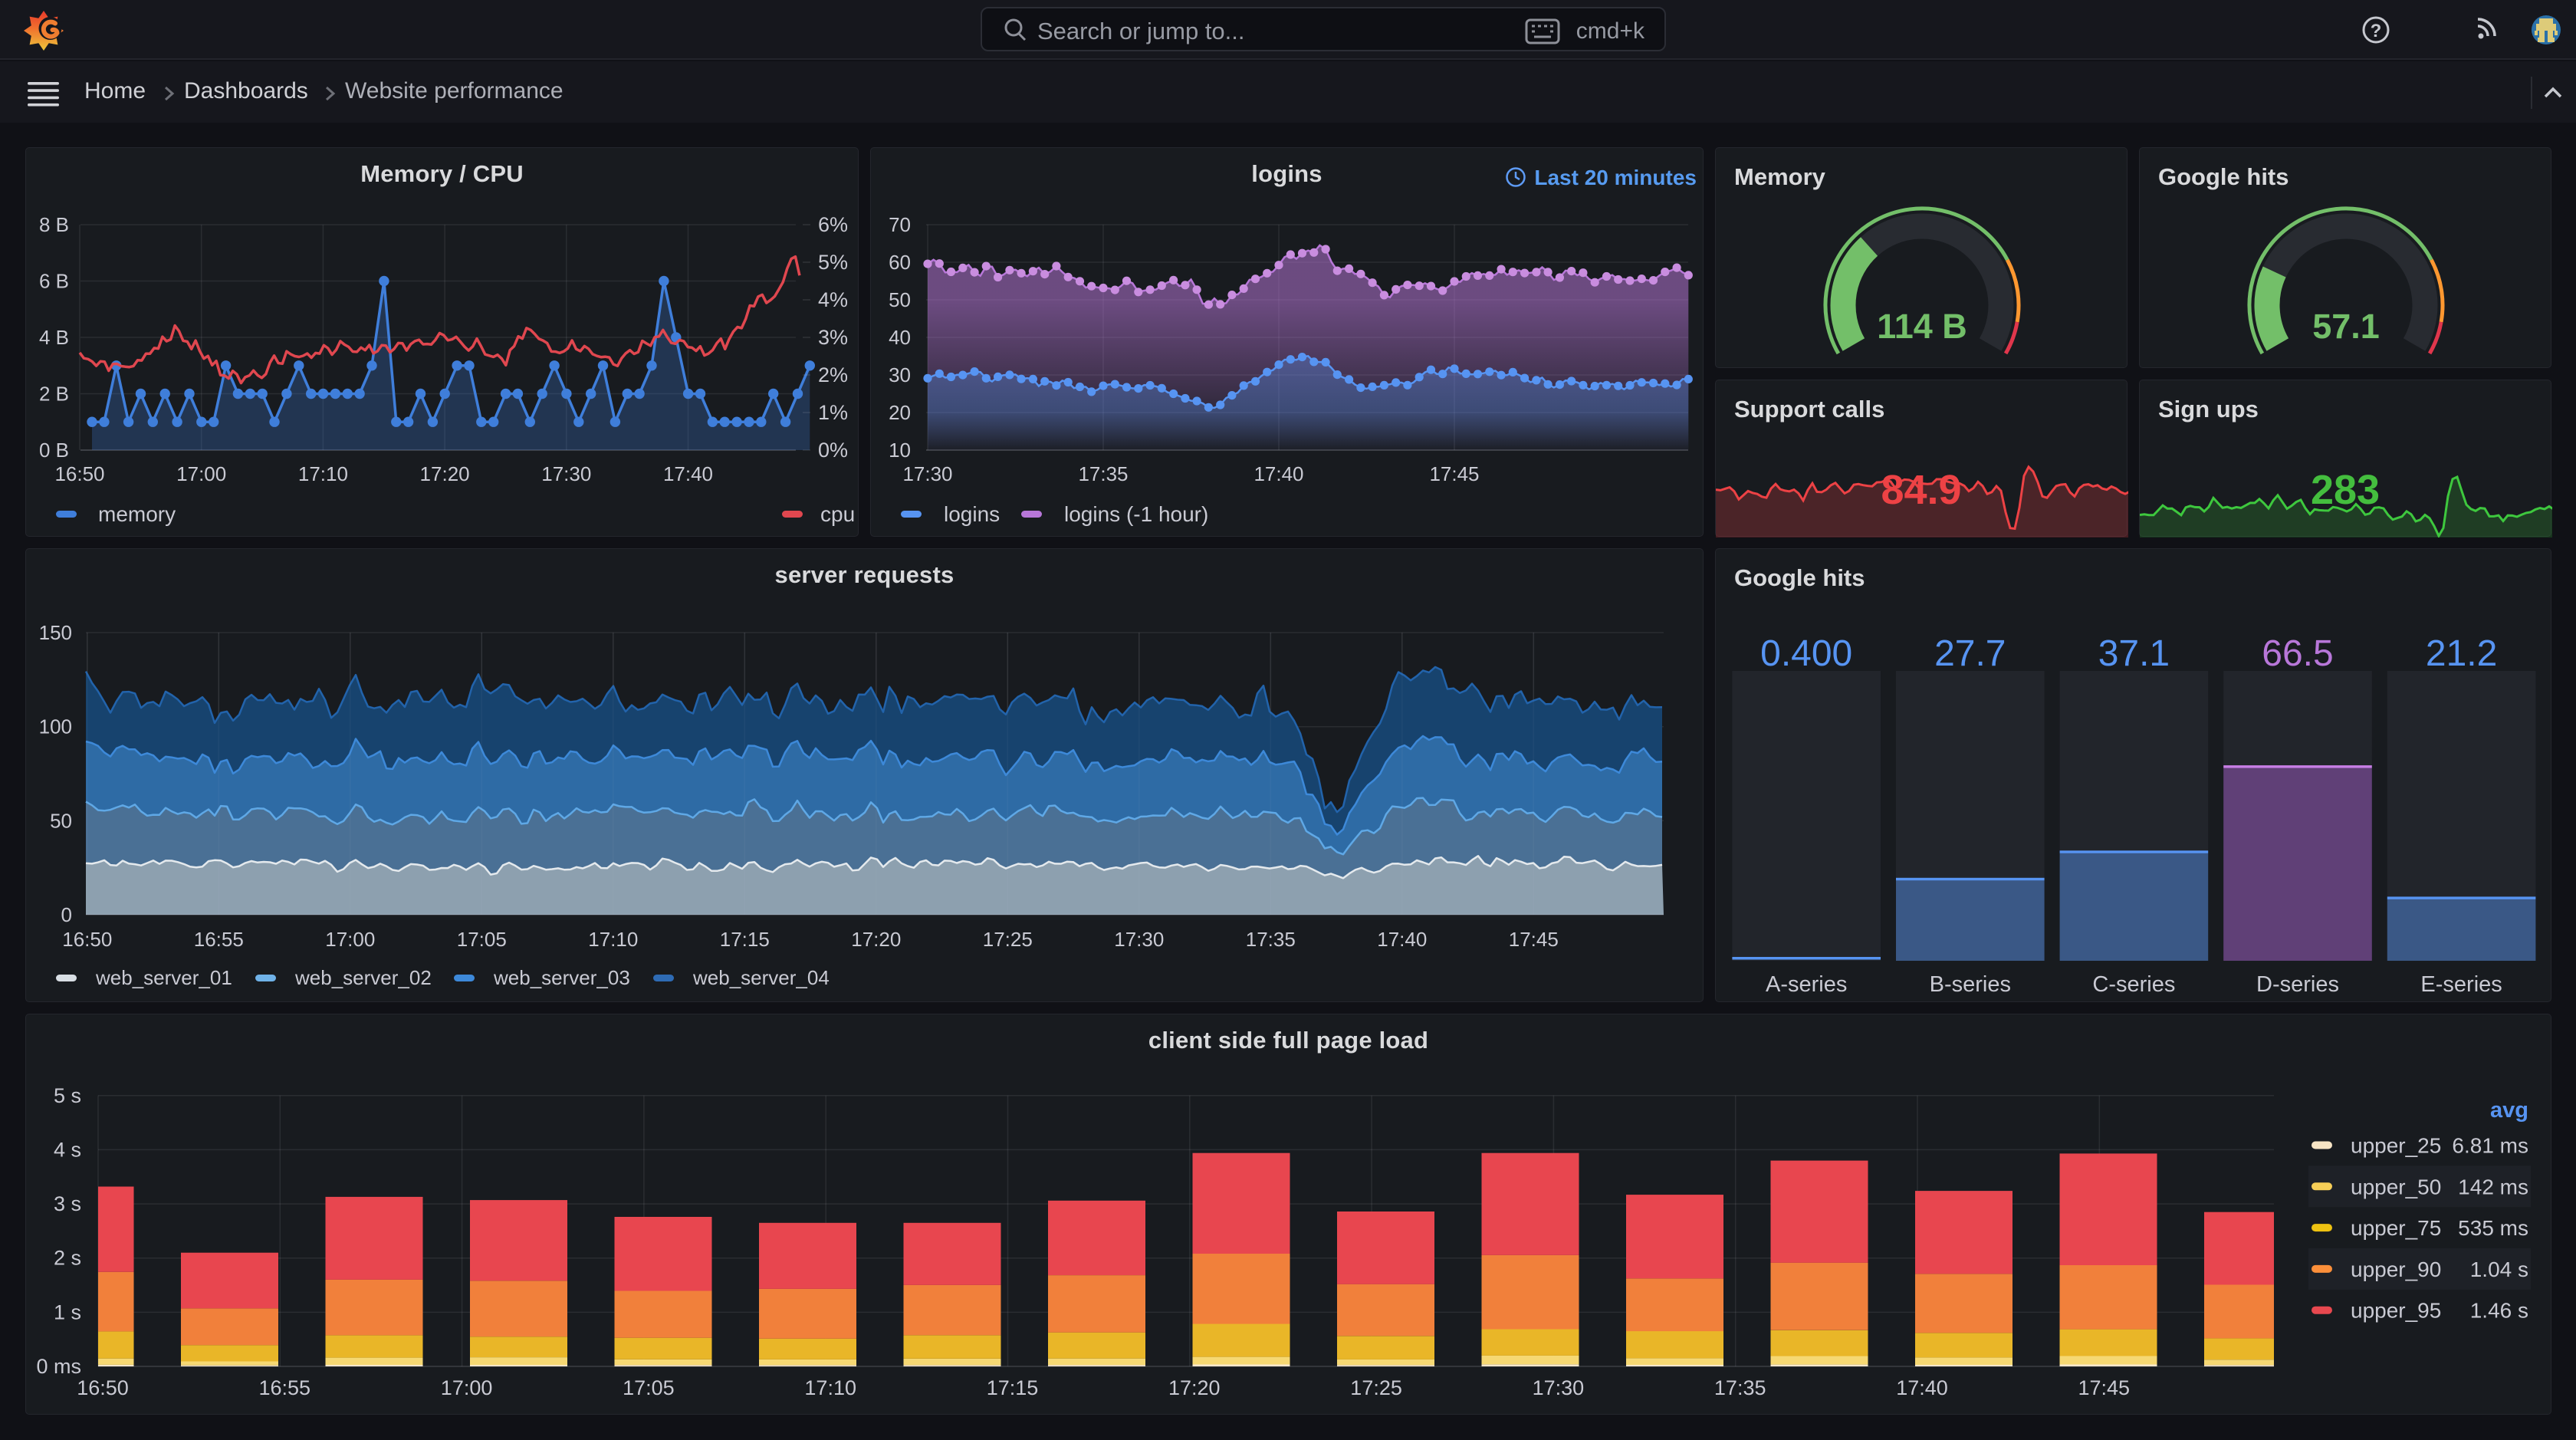 The height and width of the screenshot is (1440, 2576). What do you see at coordinates (56, 726) in the screenshot?
I see `svg-text: 100` at bounding box center [56, 726].